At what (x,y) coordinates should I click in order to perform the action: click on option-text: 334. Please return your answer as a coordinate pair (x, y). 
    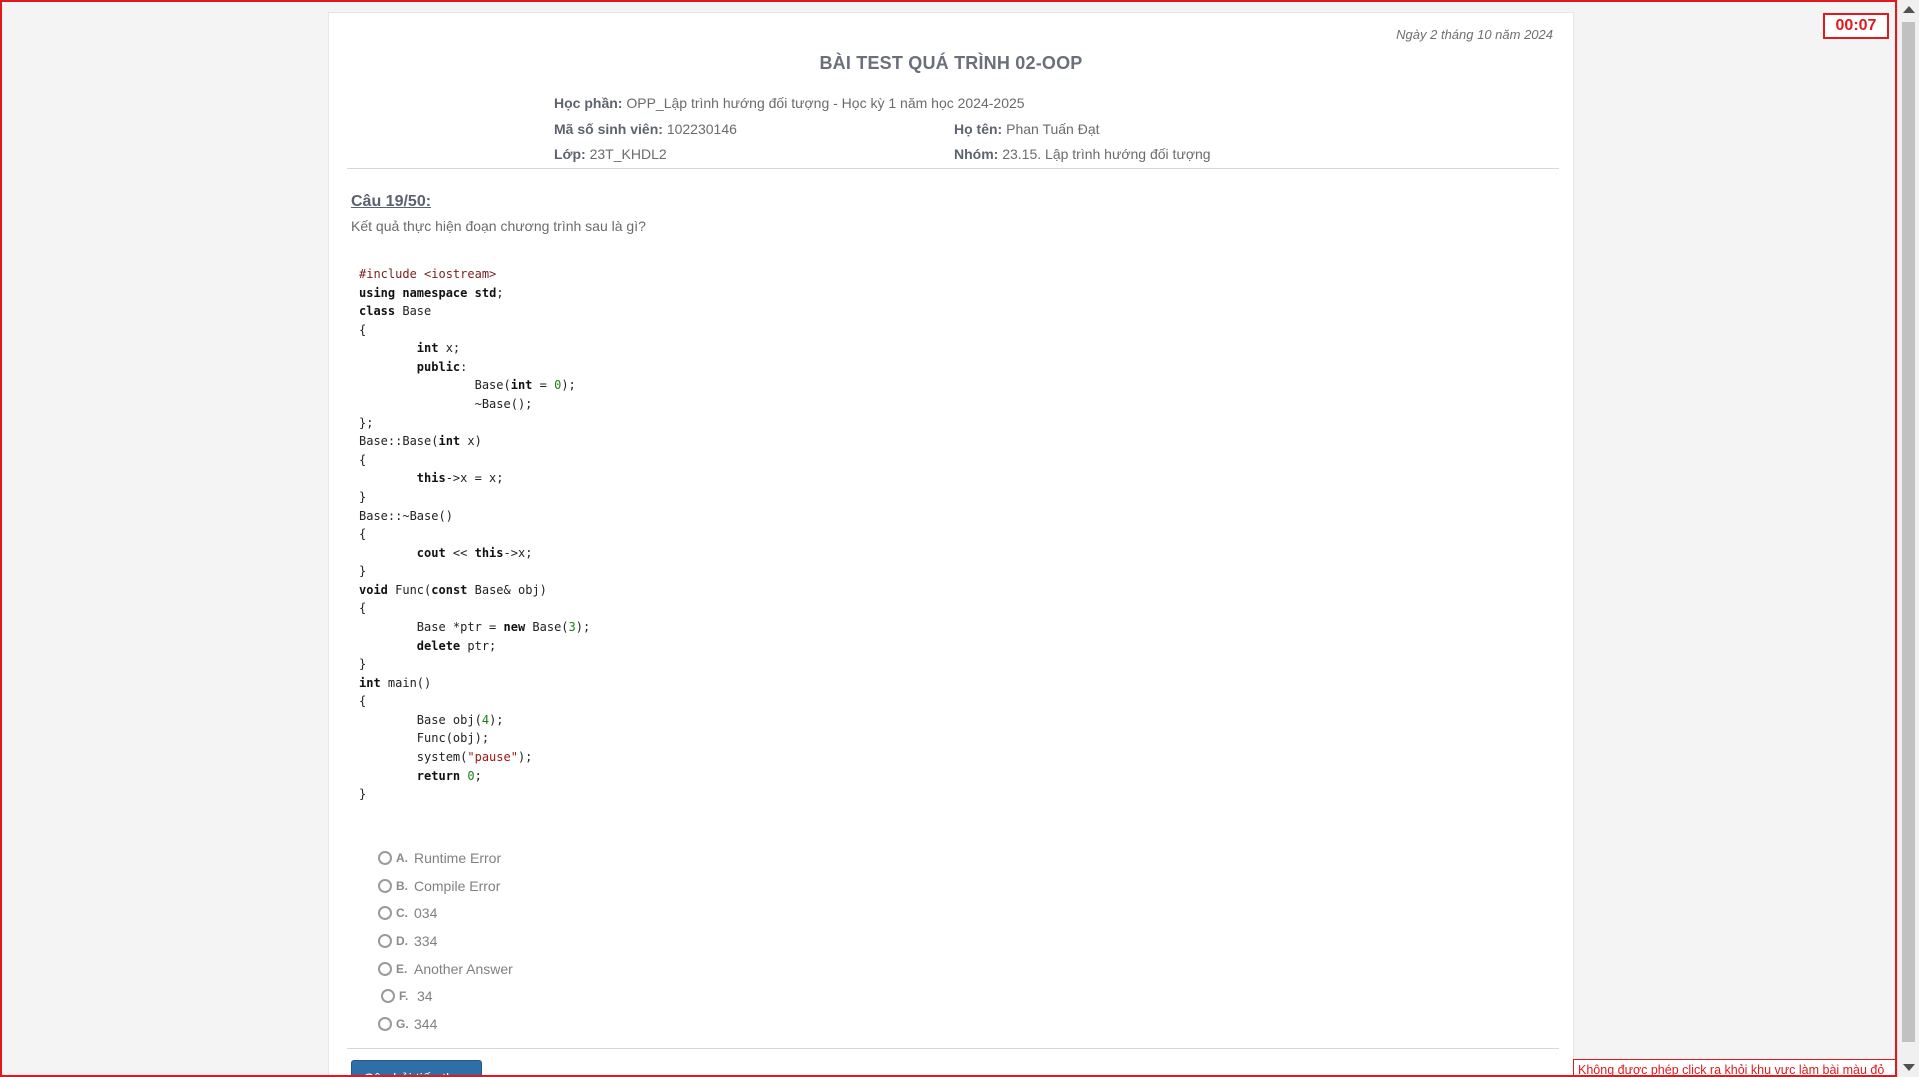
    Looking at the image, I should click on (426, 940).